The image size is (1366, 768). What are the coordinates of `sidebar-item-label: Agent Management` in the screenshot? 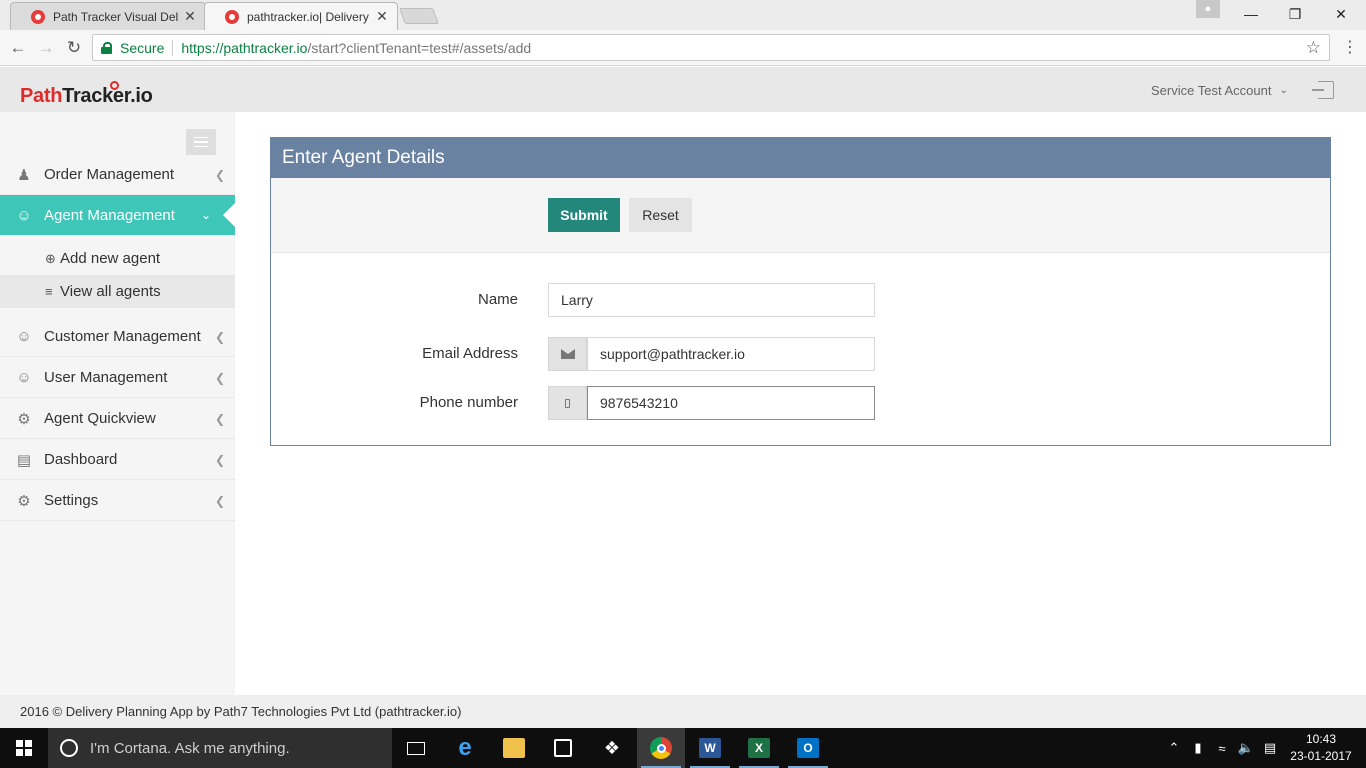 It's located at (109, 215).